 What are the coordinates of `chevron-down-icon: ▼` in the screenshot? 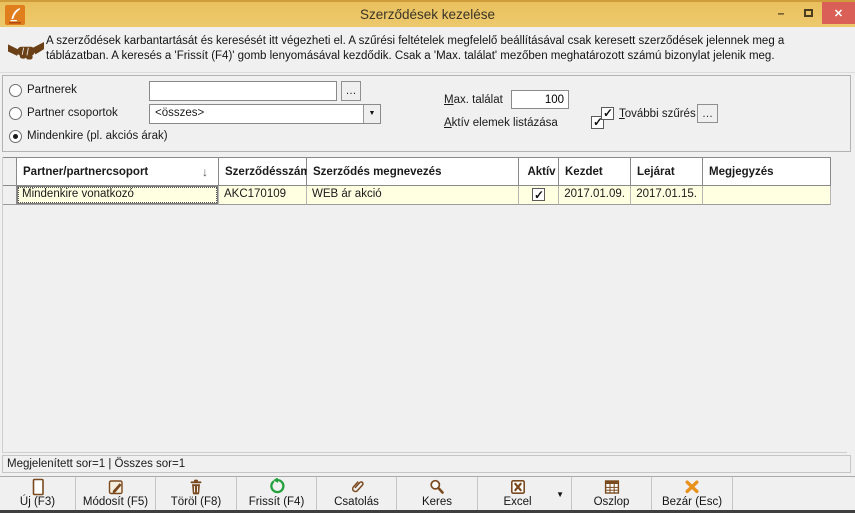 It's located at (371, 114).